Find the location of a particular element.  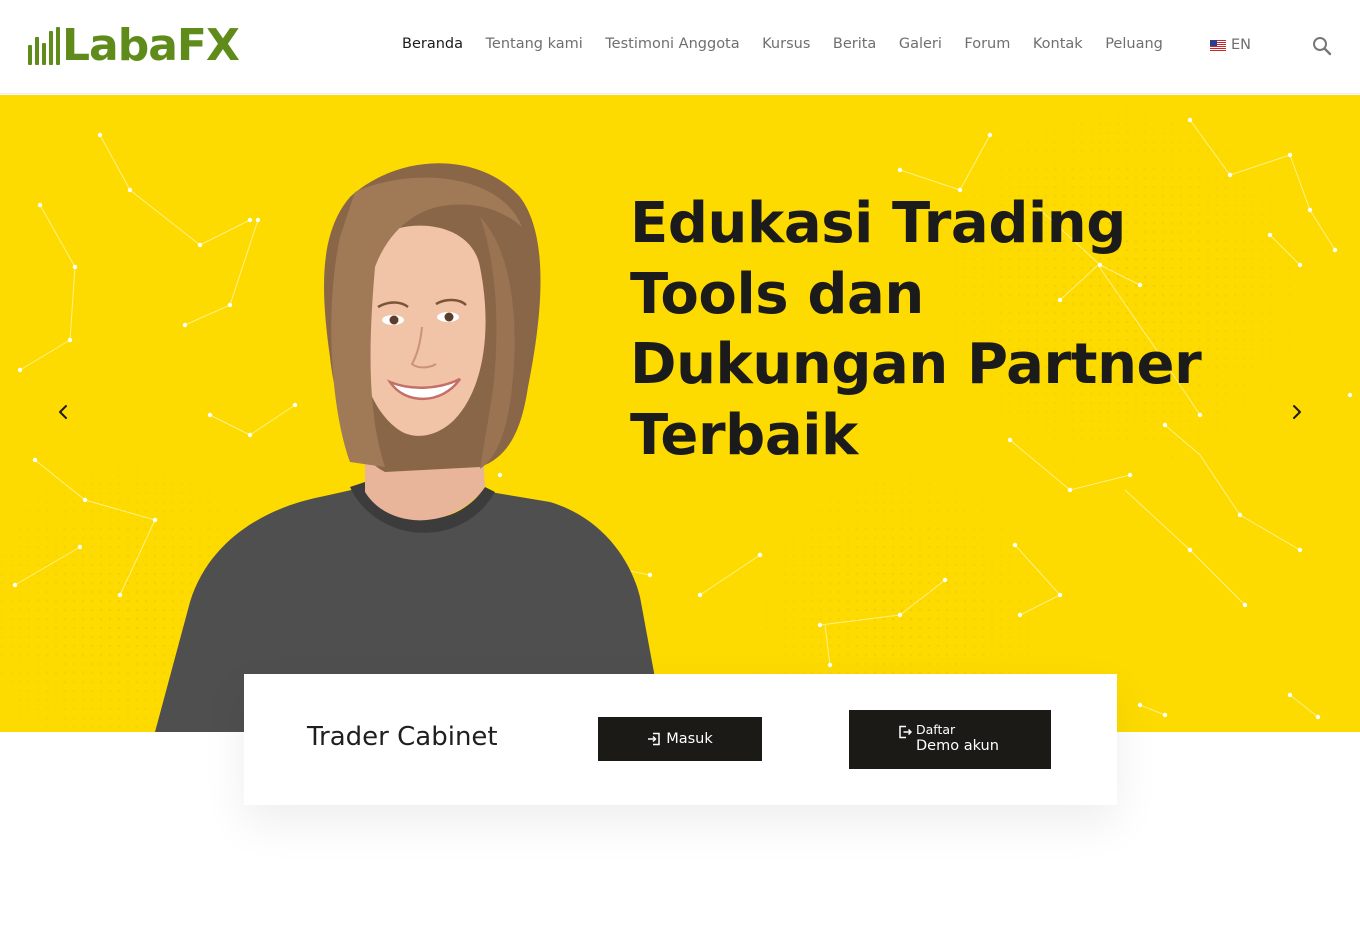

hero-headline-line-1: Edukasi Trading is located at coordinates (878, 223).